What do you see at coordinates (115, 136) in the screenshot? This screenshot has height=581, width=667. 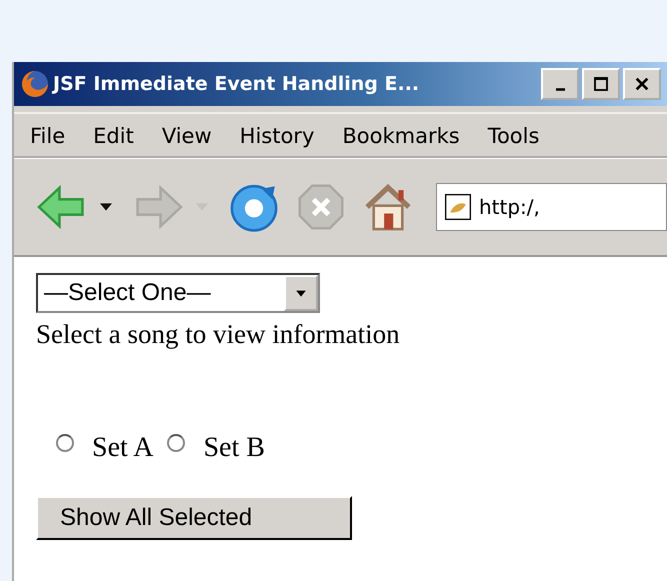 I see `menu-item: Edit` at bounding box center [115, 136].